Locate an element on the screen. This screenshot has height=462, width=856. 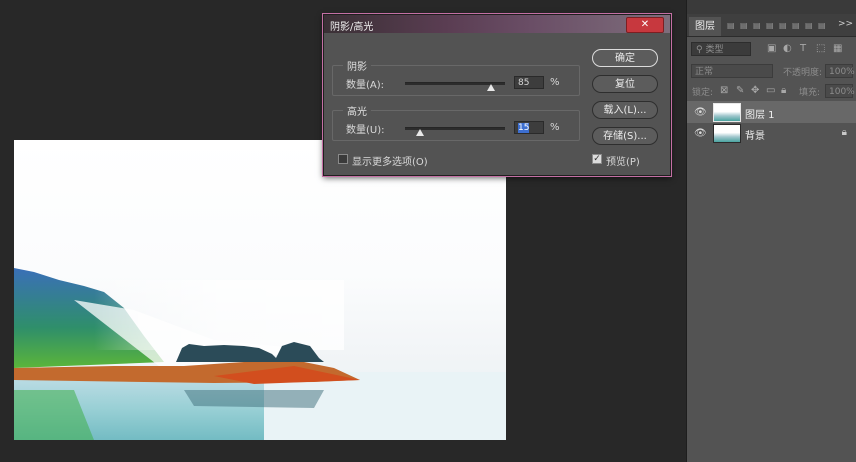
shadows-legend: 阴影 is located at coordinates (357, 67).